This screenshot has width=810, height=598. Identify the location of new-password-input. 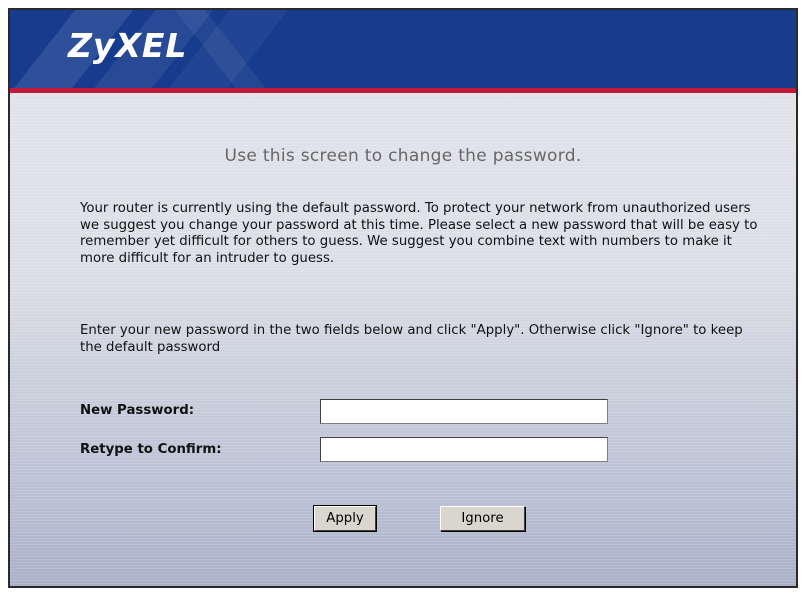
(464, 411).